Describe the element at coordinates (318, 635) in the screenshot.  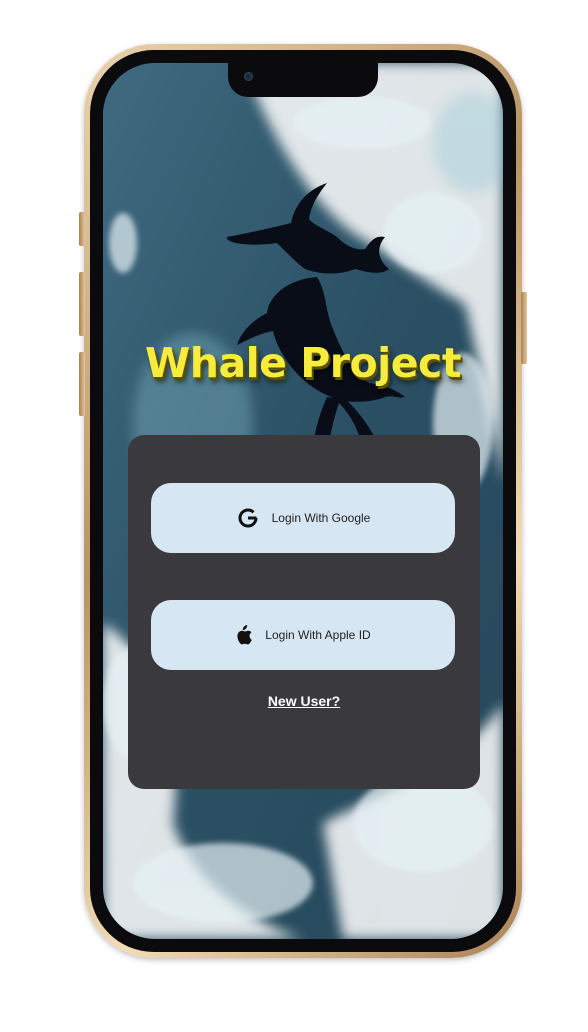
I see `apple-button-label: Login With Apple ID` at that location.